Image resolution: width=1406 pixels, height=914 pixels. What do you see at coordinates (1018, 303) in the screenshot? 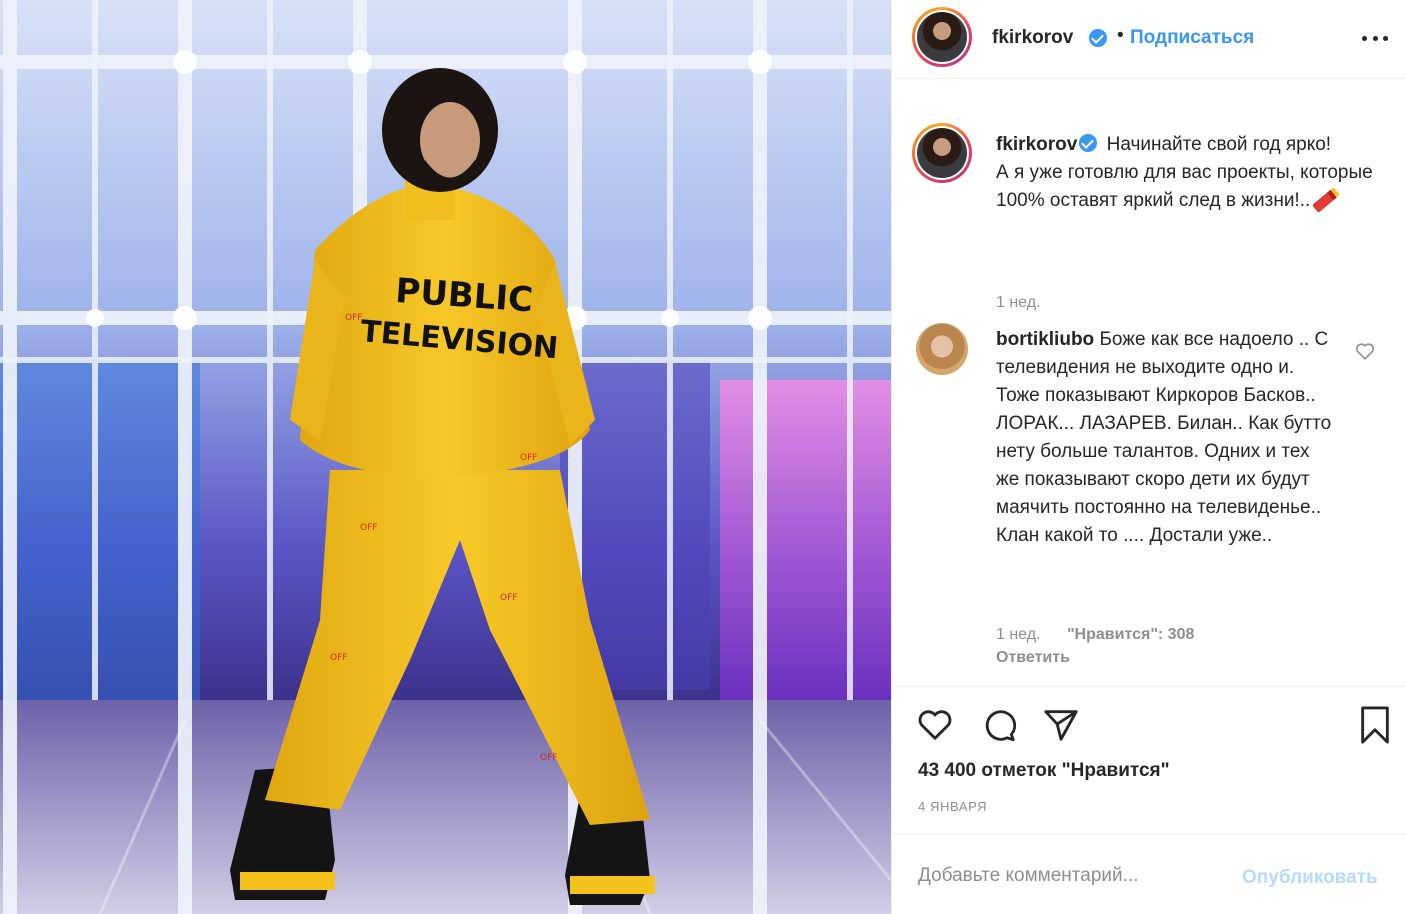
I see `caption-time: 1 нед.` at bounding box center [1018, 303].